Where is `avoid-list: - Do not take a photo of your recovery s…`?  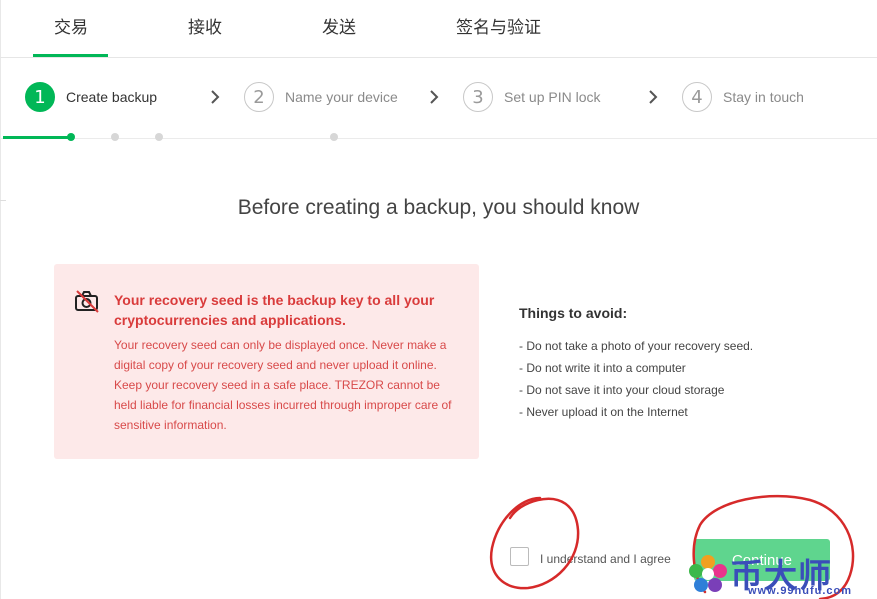 avoid-list: - Do not take a photo of your recovery s… is located at coordinates (636, 379).